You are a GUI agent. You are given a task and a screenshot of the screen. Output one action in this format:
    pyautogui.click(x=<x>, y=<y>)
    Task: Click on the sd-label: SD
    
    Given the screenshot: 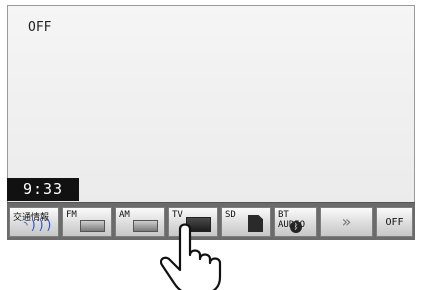 What is the action you would take?
    pyautogui.click(x=230, y=215)
    